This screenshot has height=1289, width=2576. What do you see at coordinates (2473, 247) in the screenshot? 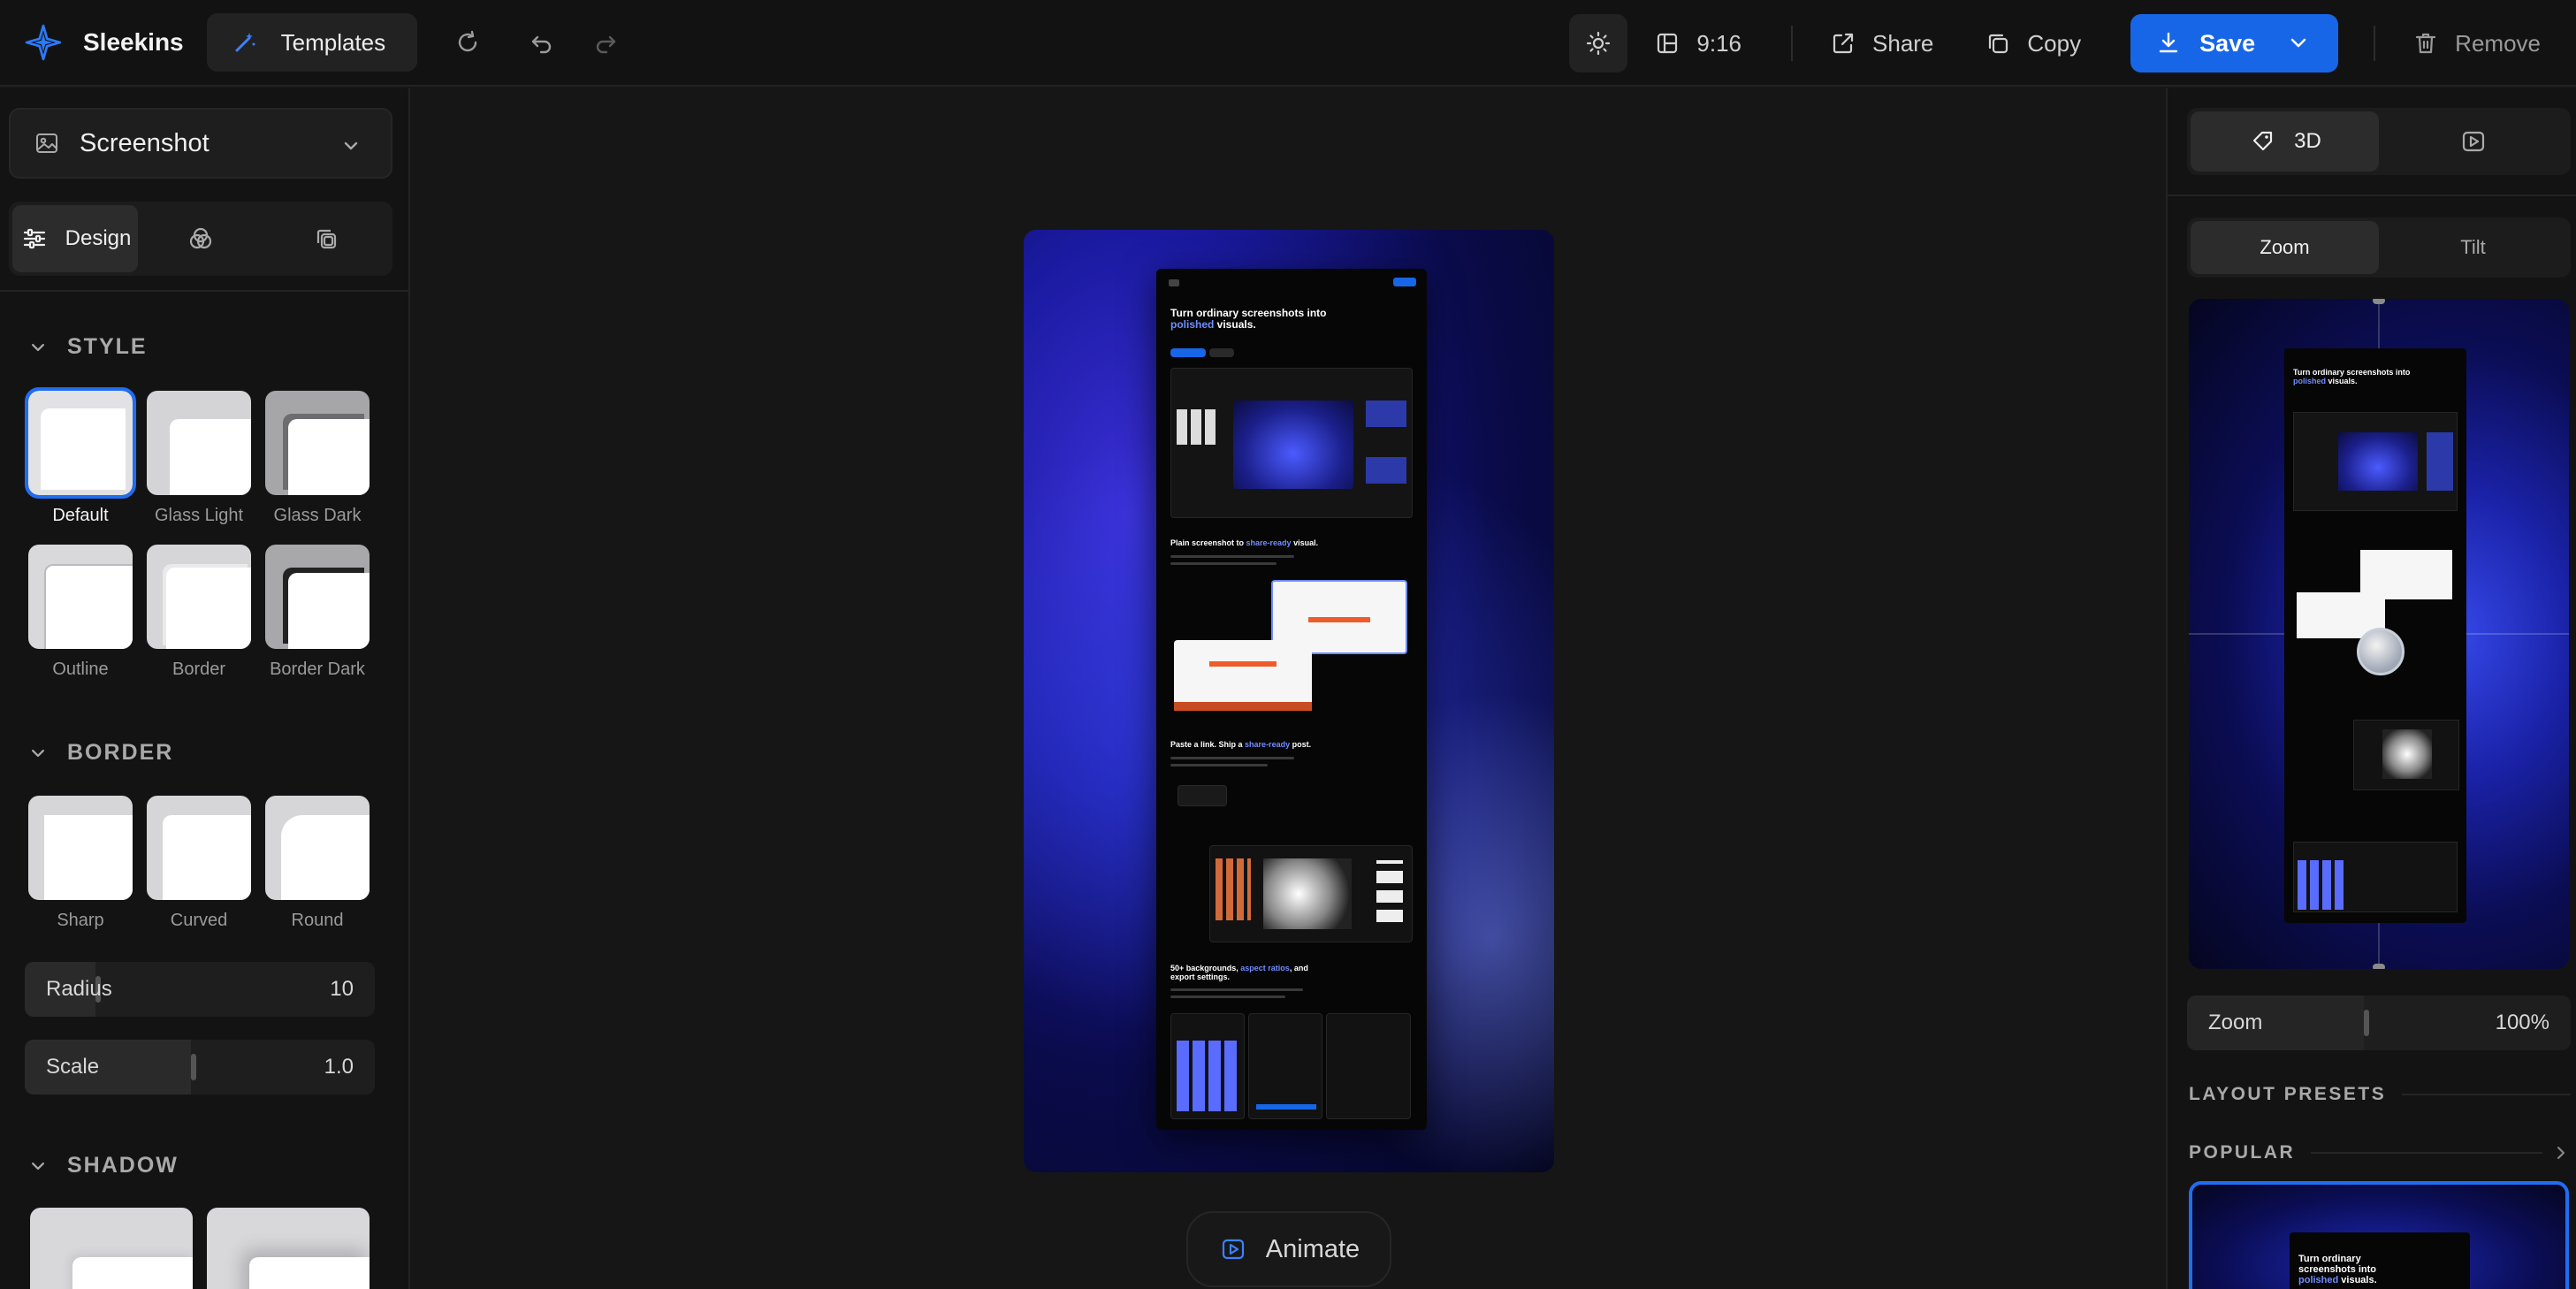
I see `tab-tilt: Tilt` at bounding box center [2473, 247].